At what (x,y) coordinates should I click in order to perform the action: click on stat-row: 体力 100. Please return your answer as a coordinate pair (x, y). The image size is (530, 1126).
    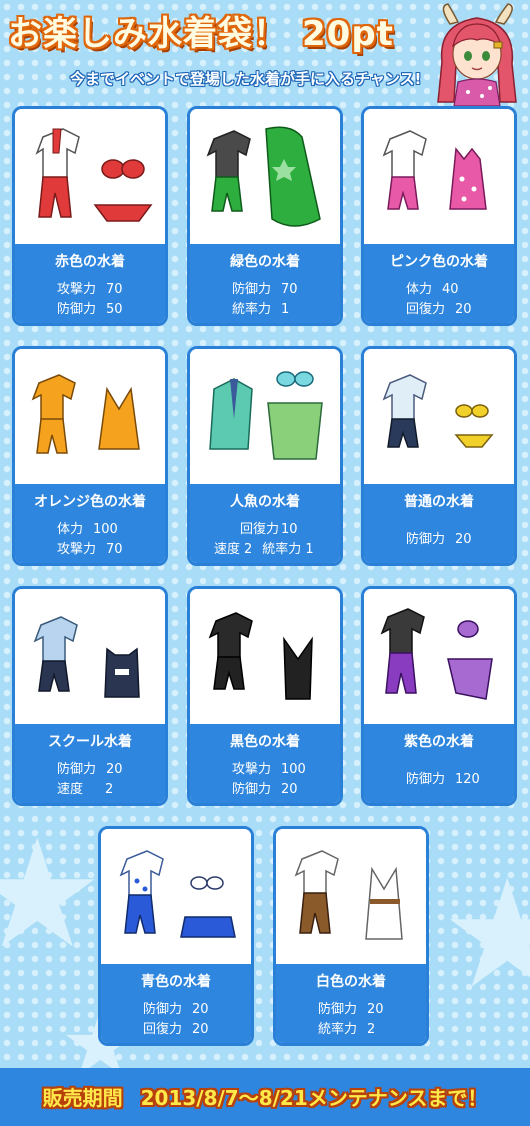
    Looking at the image, I should click on (87, 527).